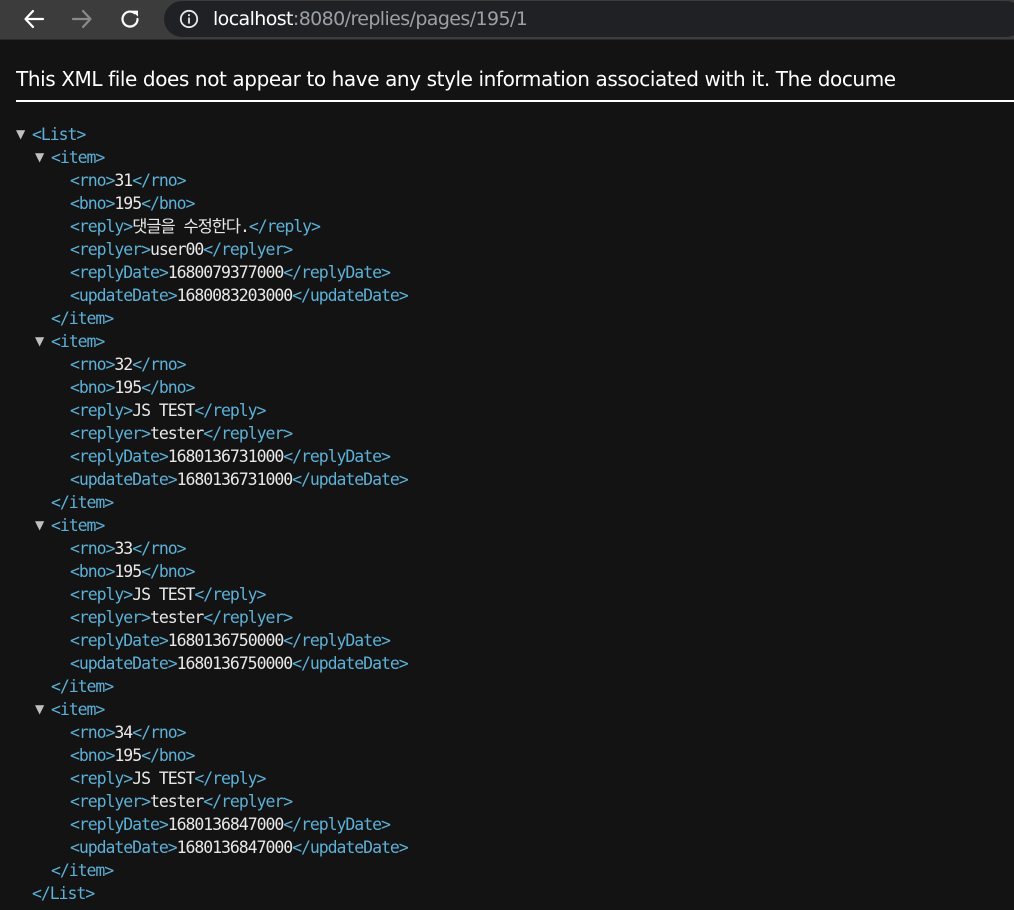 The image size is (1014, 910). Describe the element at coordinates (176, 249) in the screenshot. I see `field-value: user00` at that location.